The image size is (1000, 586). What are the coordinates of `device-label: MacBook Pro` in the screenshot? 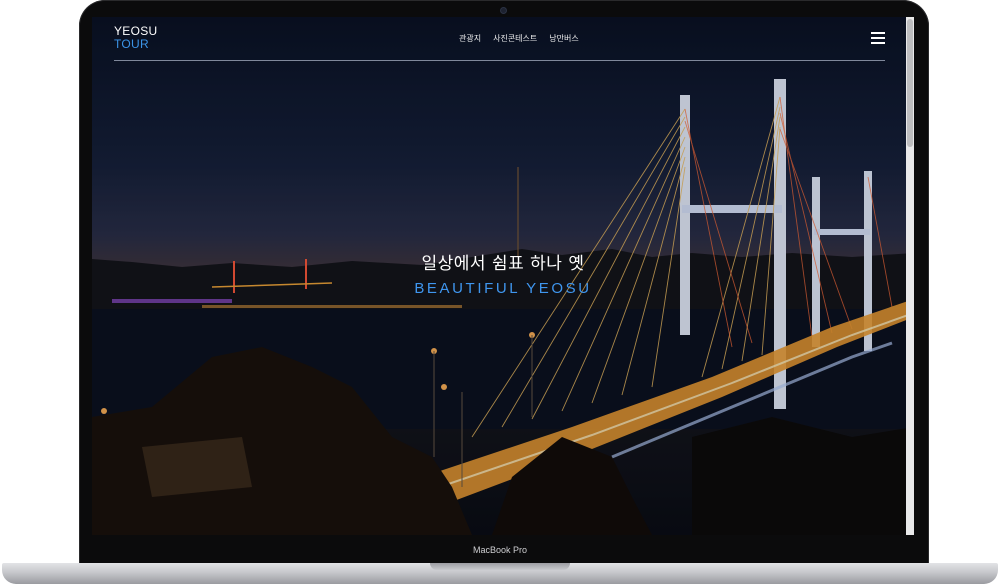 It's located at (500, 550).